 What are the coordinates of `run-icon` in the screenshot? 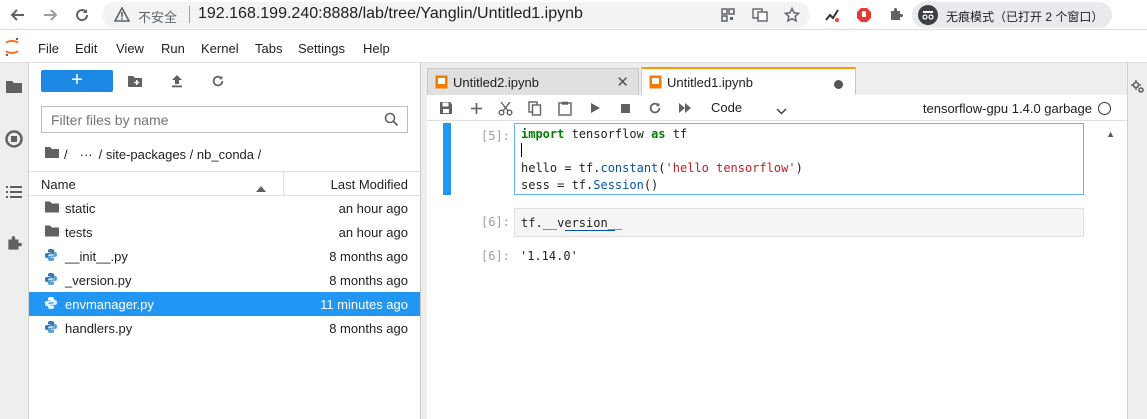 It's located at (595, 108).